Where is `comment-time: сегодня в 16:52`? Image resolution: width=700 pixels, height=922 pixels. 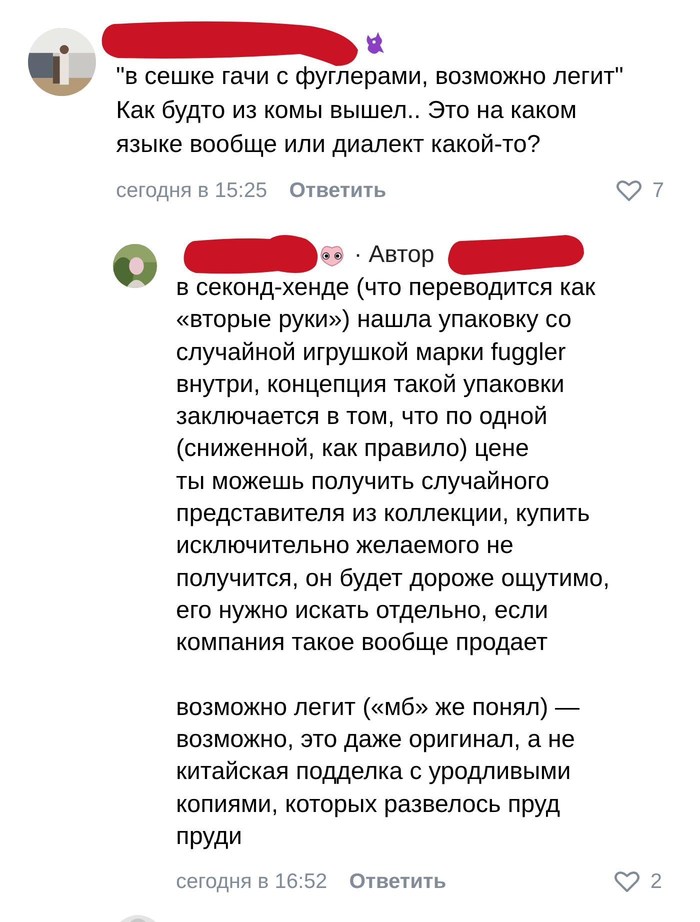 comment-time: сегодня в 16:52 is located at coordinates (252, 882).